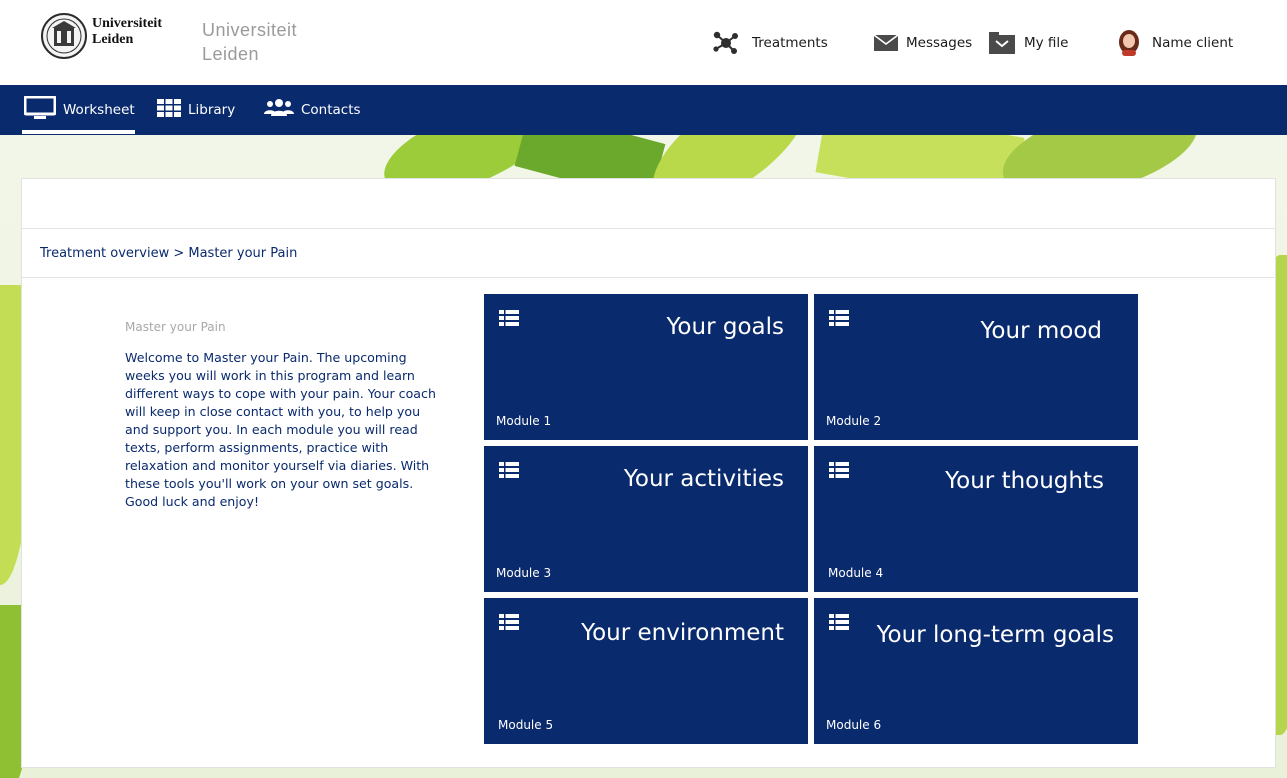 The height and width of the screenshot is (778, 1287). I want to click on module-tile-4: Your thoughts Module 4, so click(976, 519).